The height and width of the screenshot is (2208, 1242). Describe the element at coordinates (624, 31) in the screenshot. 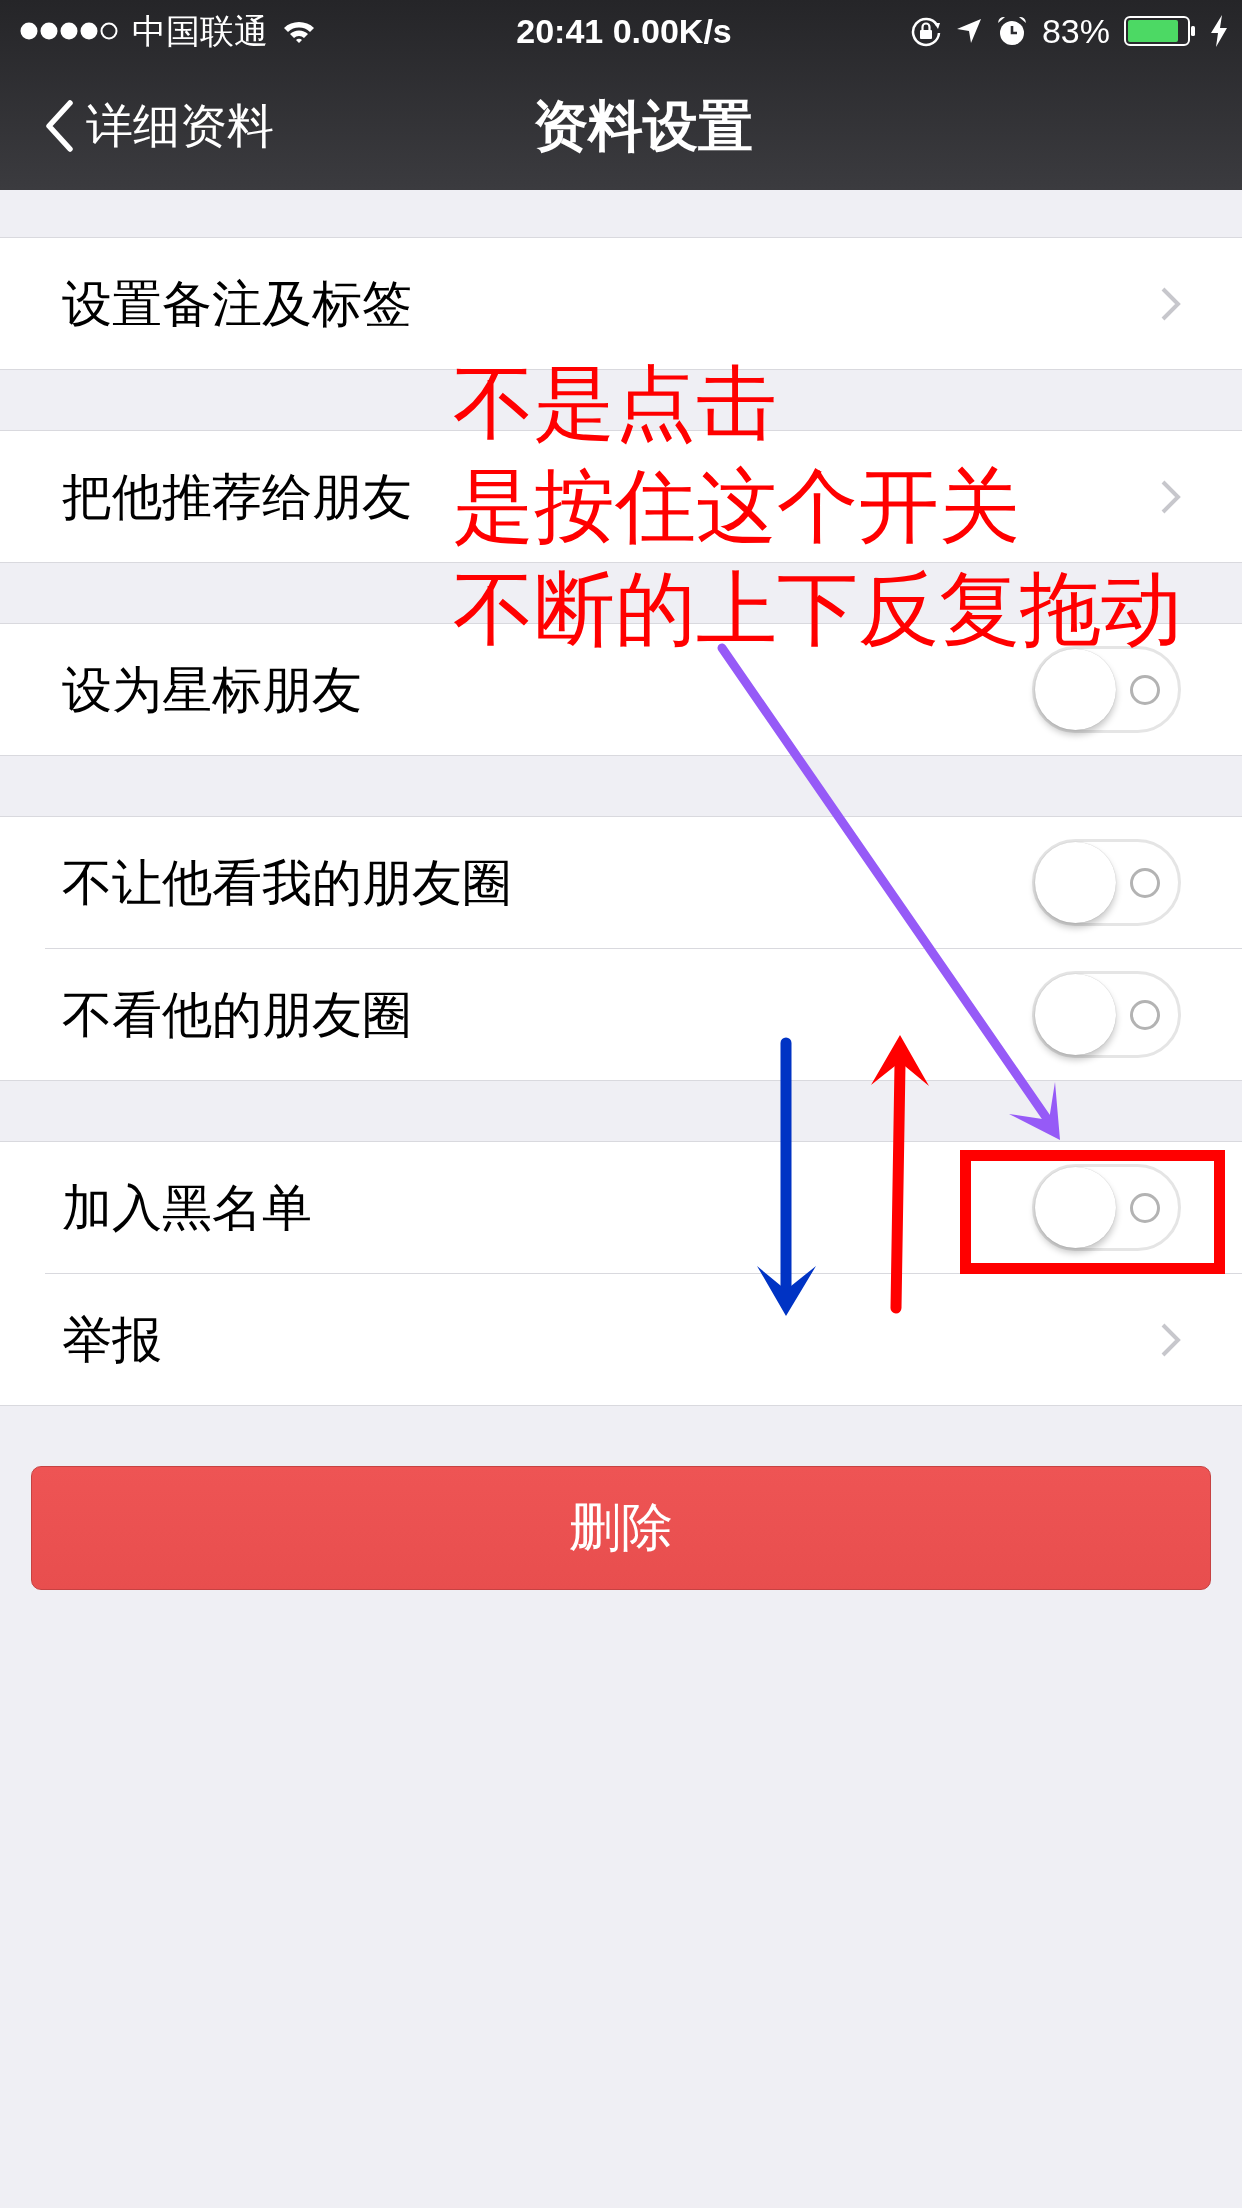

I see `status-time: 20:41 0.00K/s` at that location.